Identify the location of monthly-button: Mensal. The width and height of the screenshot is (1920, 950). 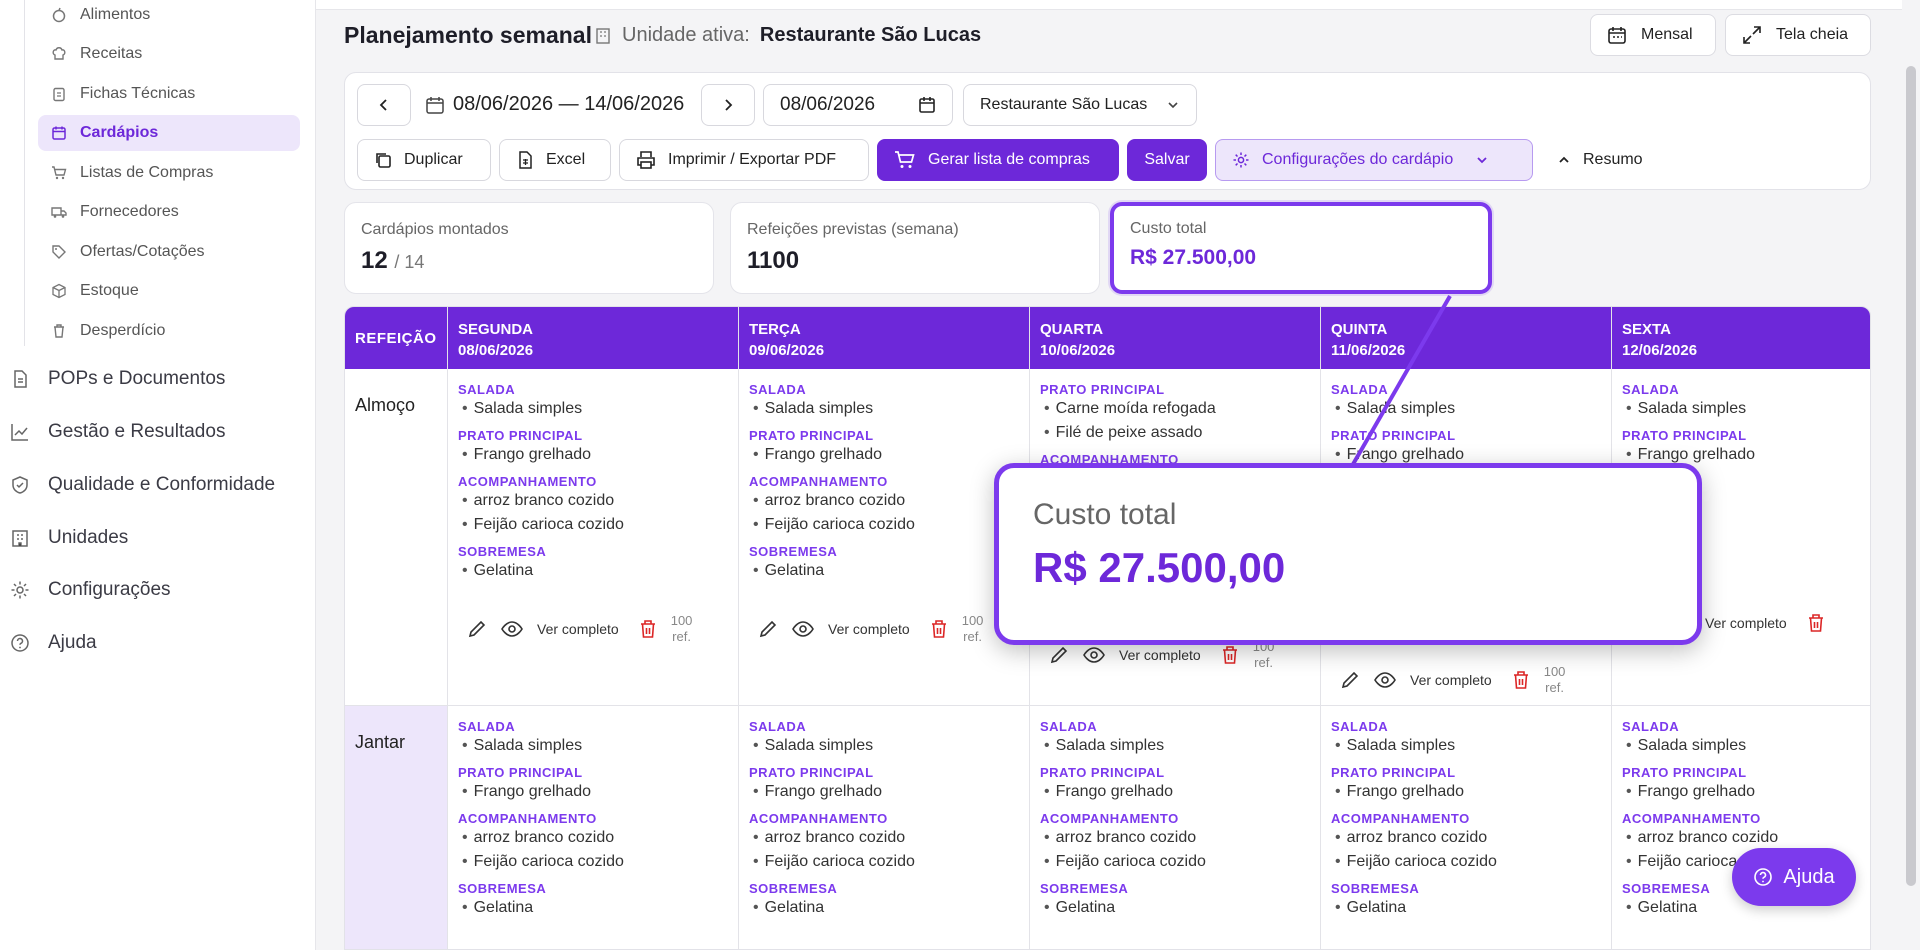
(1653, 35).